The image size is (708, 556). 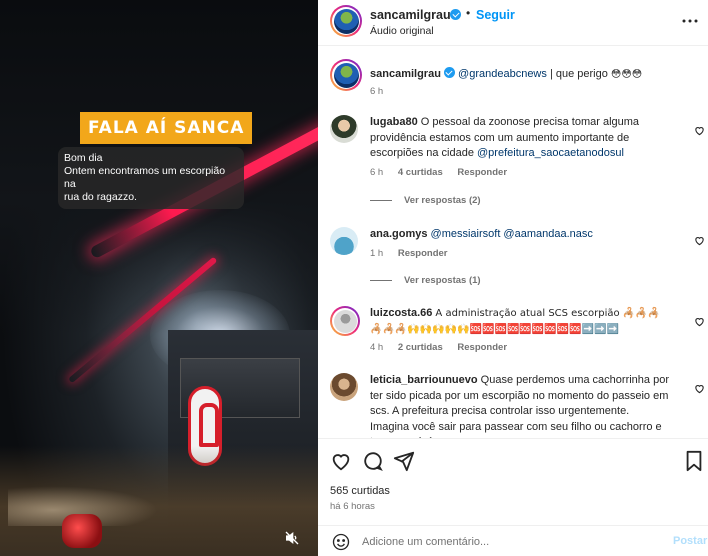 I want to click on motorcycle-helmet, so click(x=82, y=531).